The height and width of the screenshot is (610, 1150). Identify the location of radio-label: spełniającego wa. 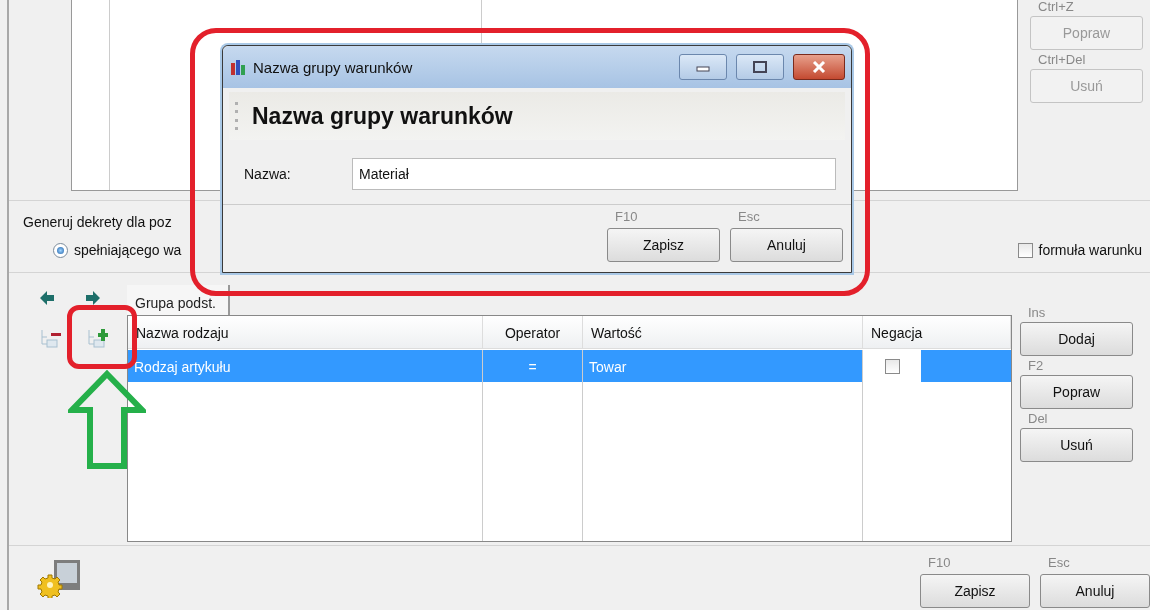
(128, 250).